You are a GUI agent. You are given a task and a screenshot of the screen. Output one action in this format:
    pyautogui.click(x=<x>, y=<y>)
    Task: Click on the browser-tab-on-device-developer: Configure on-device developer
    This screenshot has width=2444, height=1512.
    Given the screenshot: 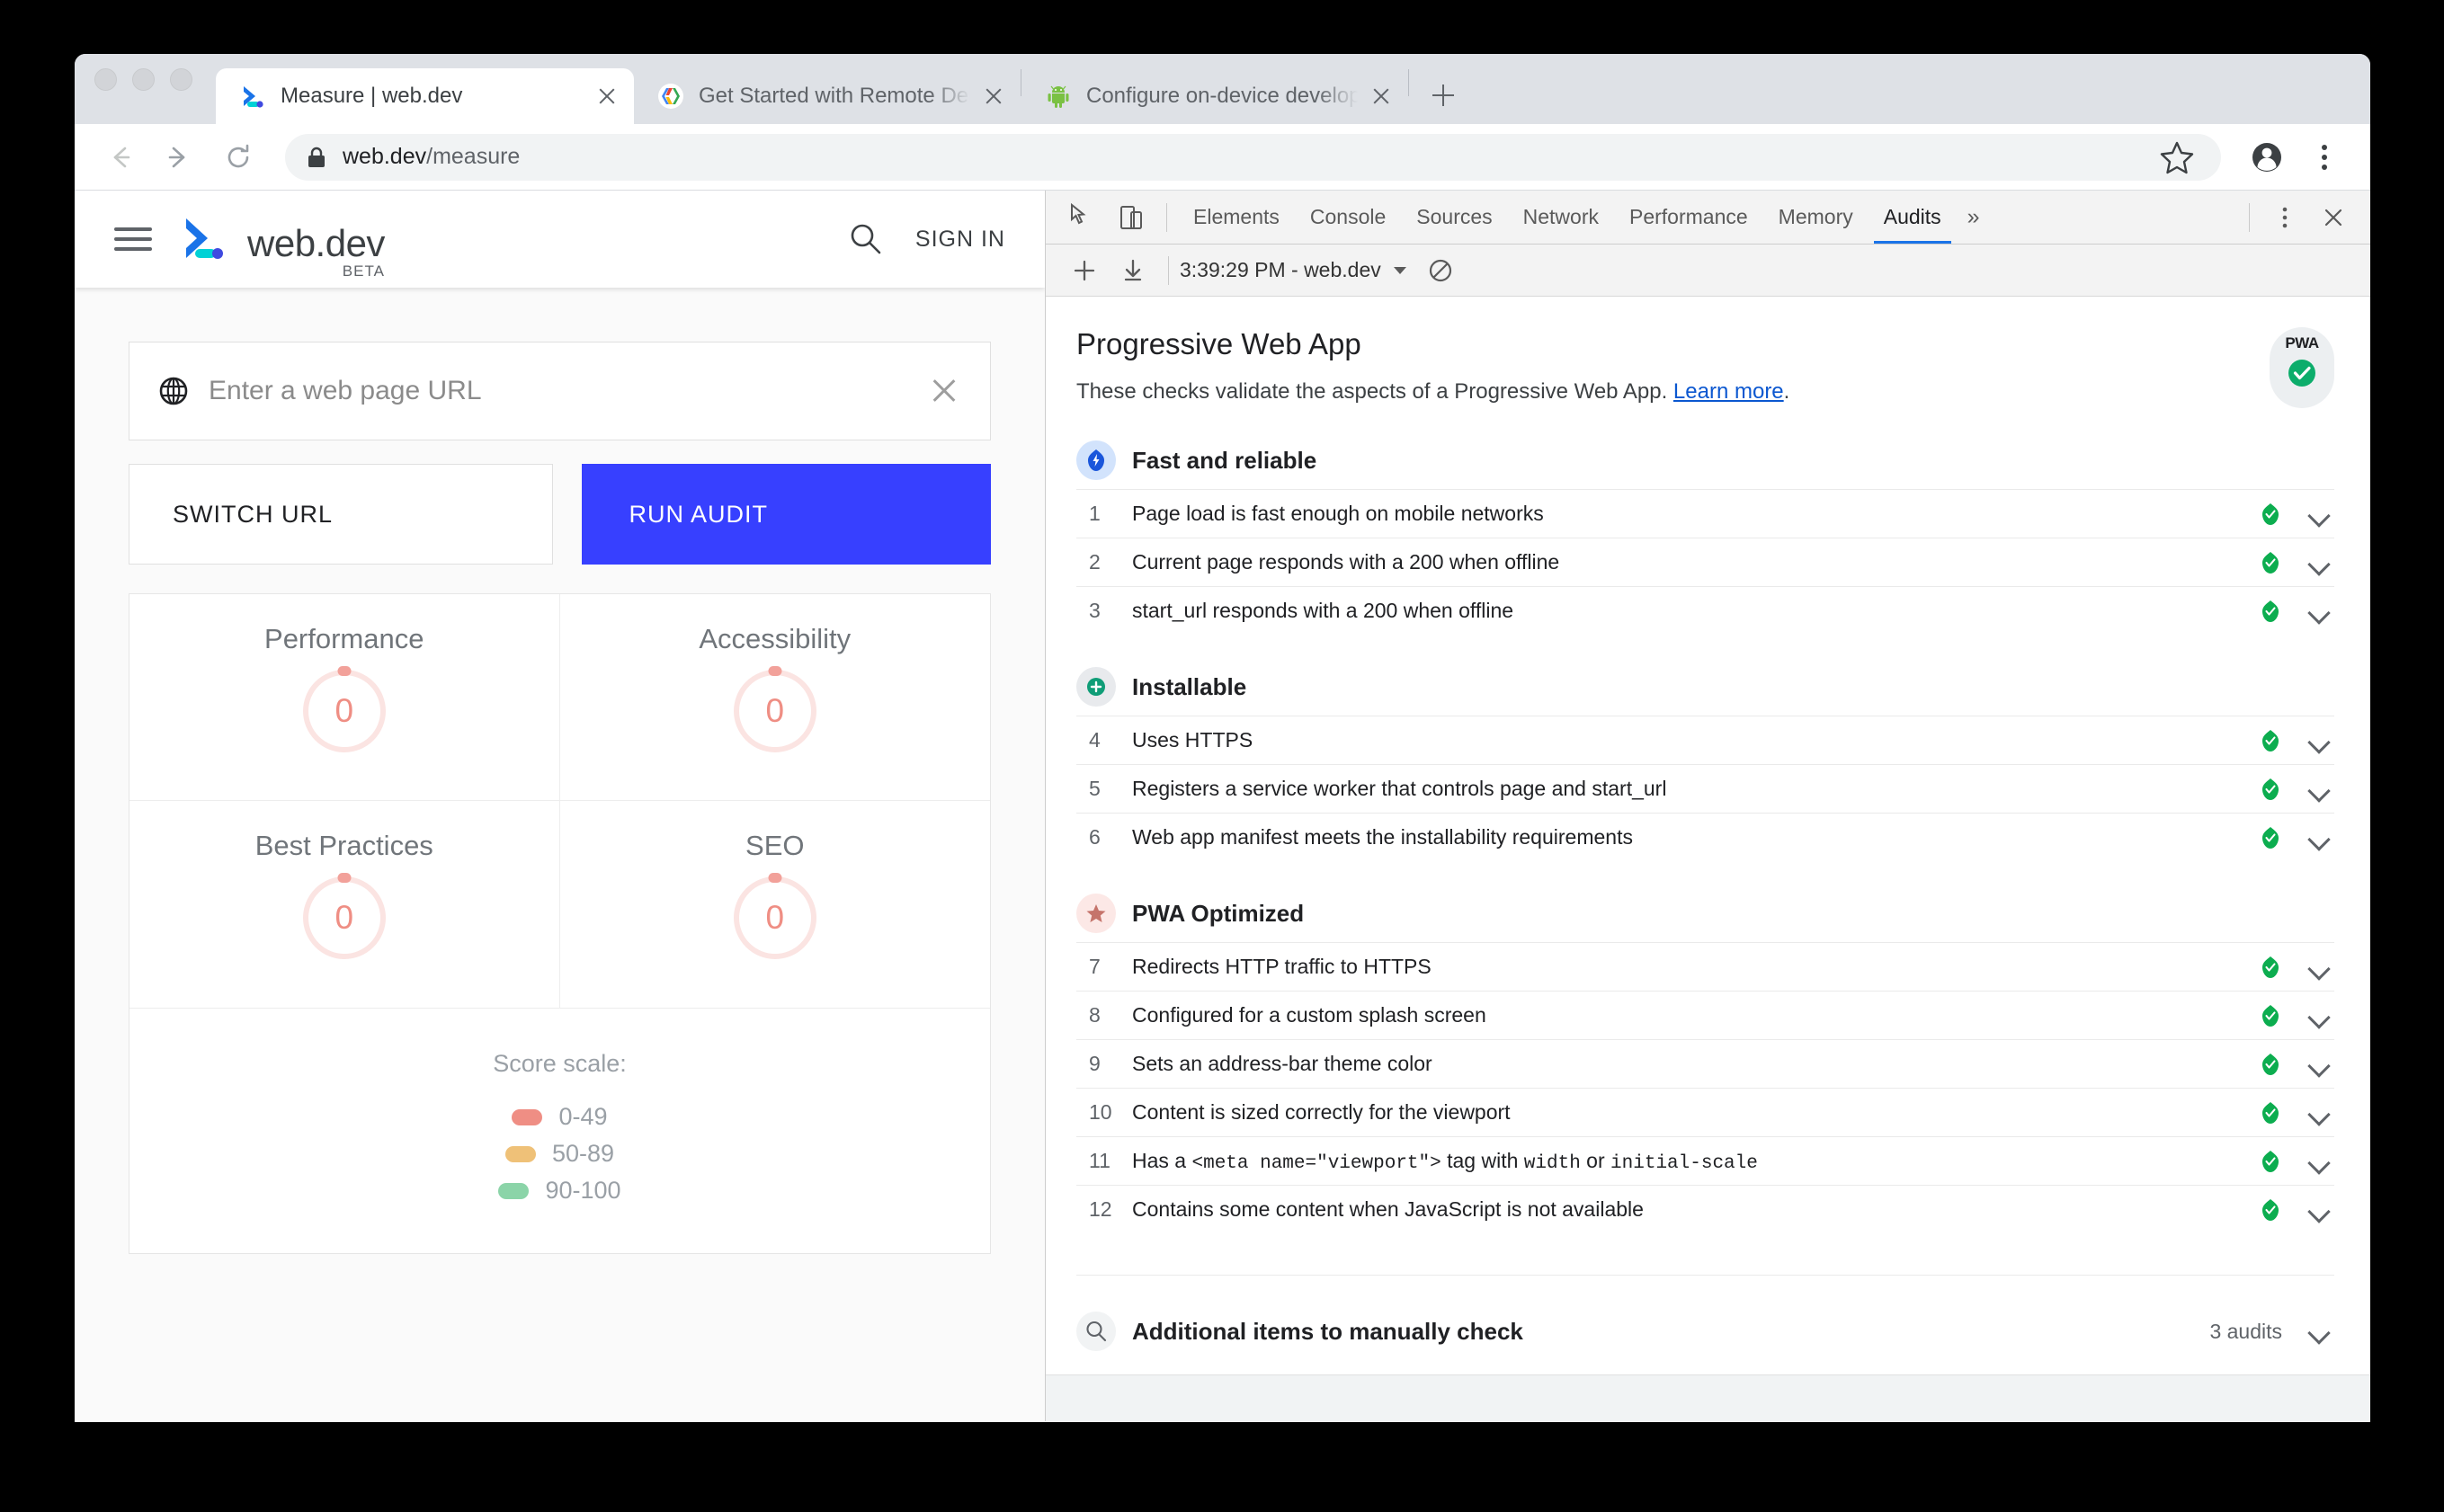 What is the action you would take?
    pyautogui.click(x=1214, y=96)
    